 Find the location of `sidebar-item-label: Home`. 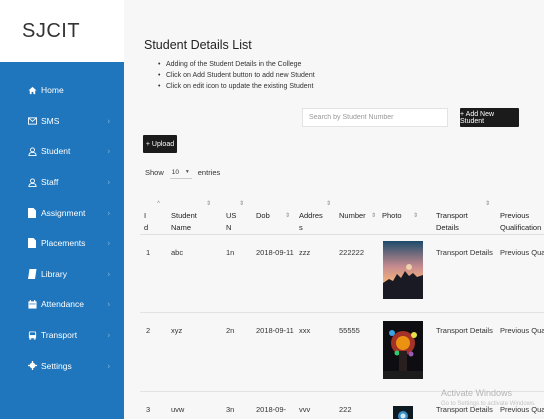

sidebar-item-label: Home is located at coordinates (52, 90).